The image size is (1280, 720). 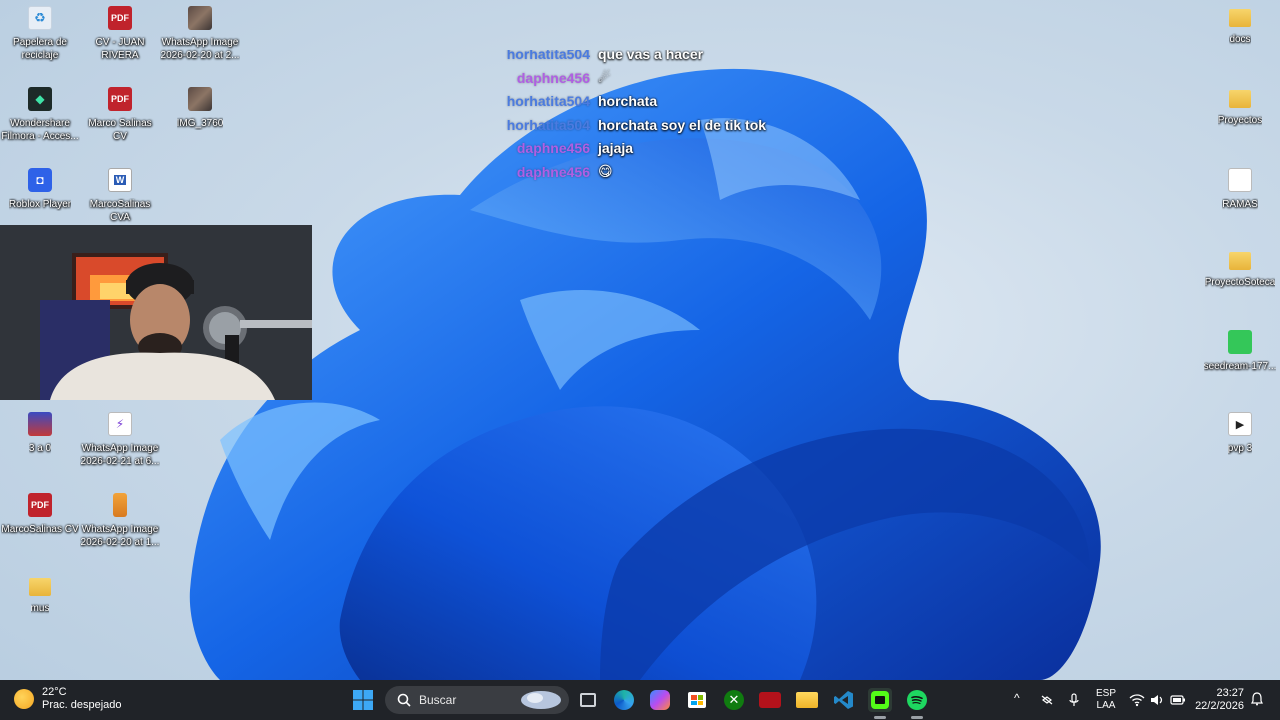 I want to click on weather-sun-icon, so click(x=24, y=699).